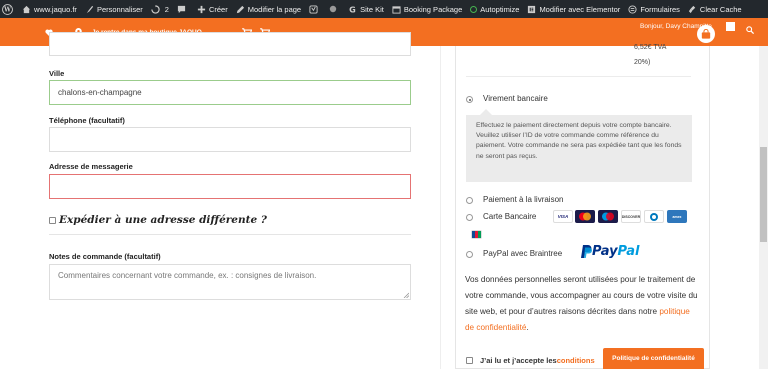 This screenshot has width=768, height=369. Describe the element at coordinates (653, 358) in the screenshot. I see `privacy-policy-button: Politique de confidentialité` at that location.